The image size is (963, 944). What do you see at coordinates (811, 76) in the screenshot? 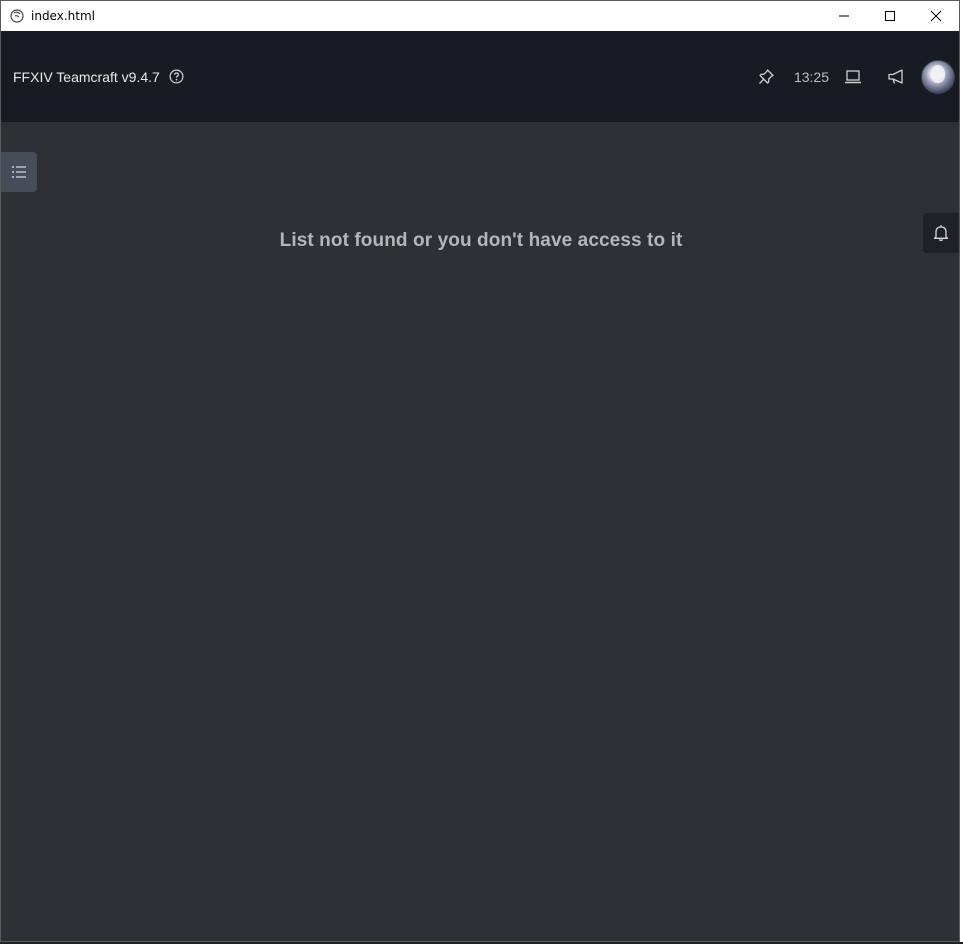
I see `clock: 13:25` at bounding box center [811, 76].